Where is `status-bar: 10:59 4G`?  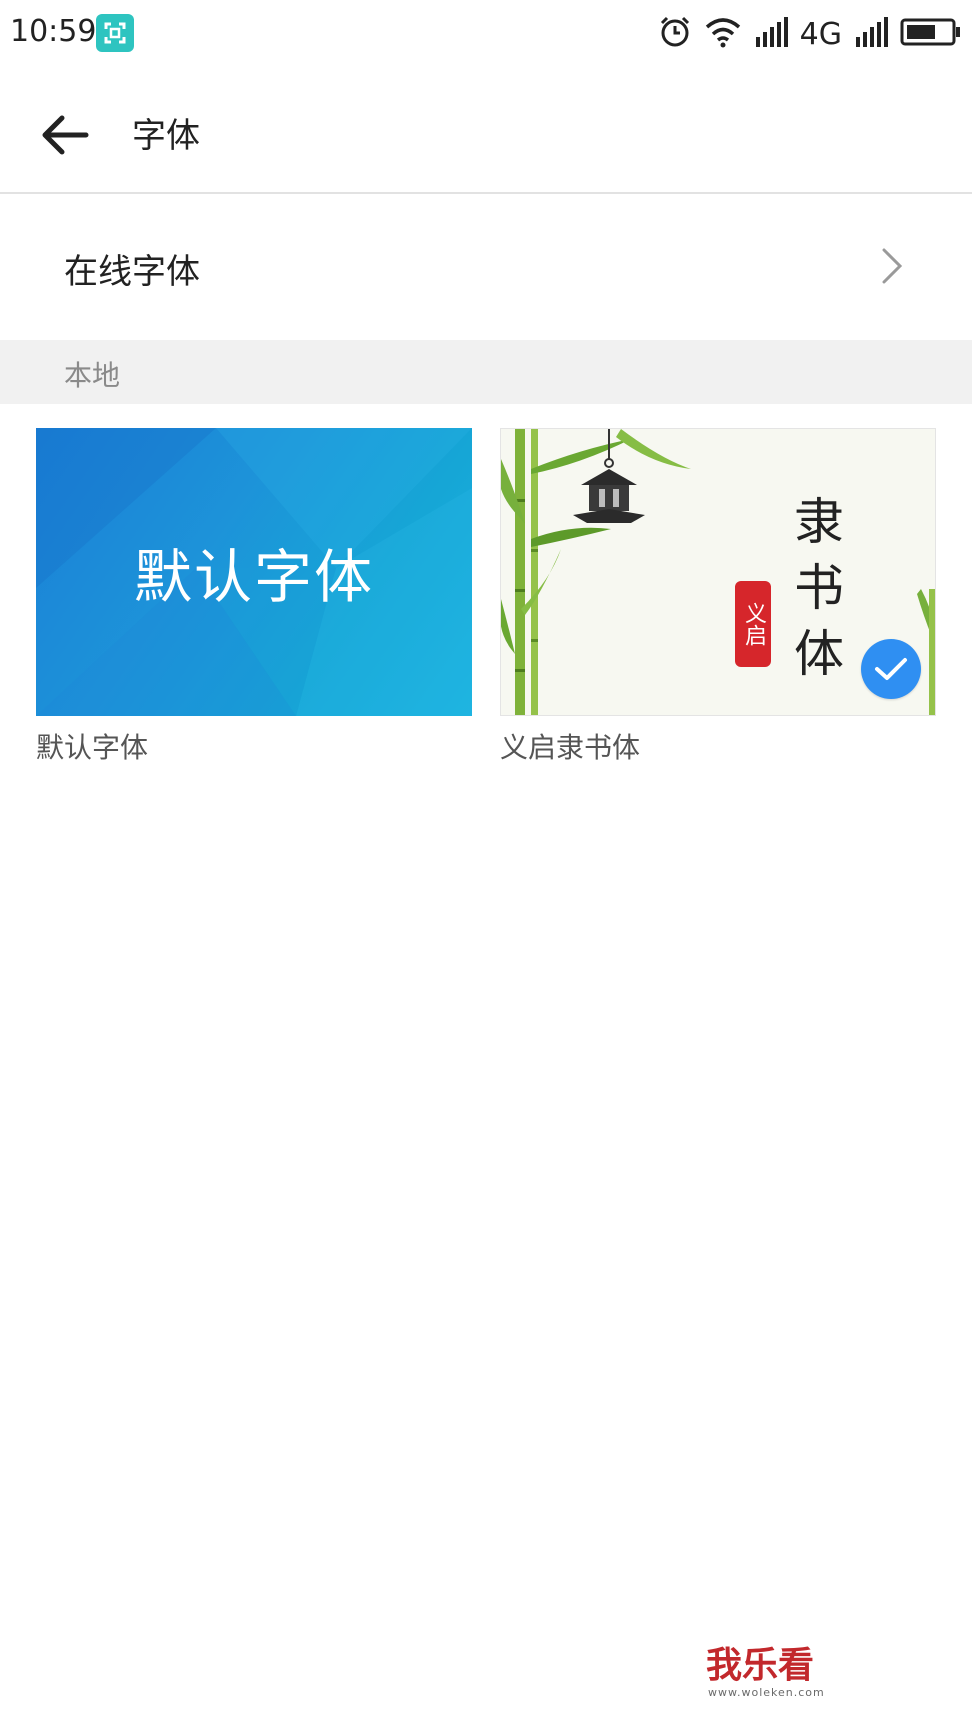
status-bar: 10:59 4G is located at coordinates (486, 35).